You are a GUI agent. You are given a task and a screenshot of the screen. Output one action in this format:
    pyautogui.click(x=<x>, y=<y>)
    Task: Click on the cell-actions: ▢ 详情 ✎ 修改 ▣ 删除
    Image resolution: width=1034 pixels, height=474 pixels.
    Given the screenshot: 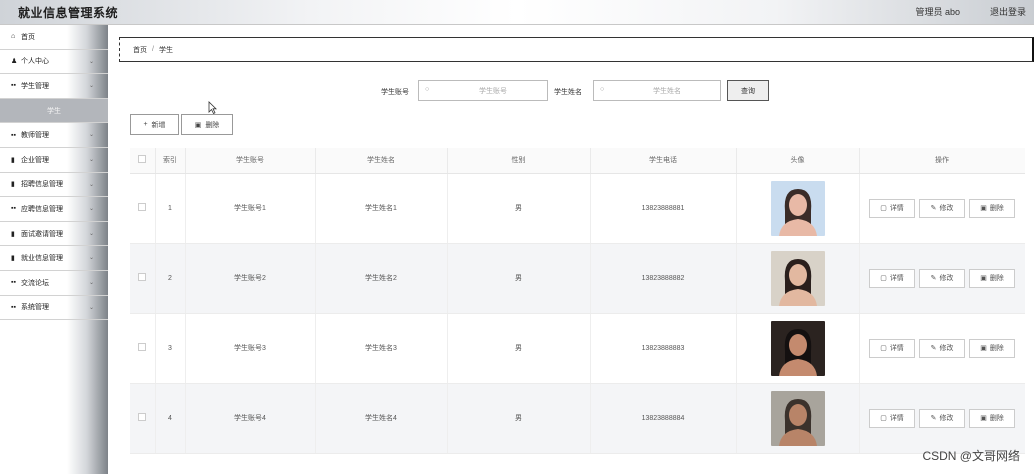 What is the action you would take?
    pyautogui.click(x=942, y=418)
    